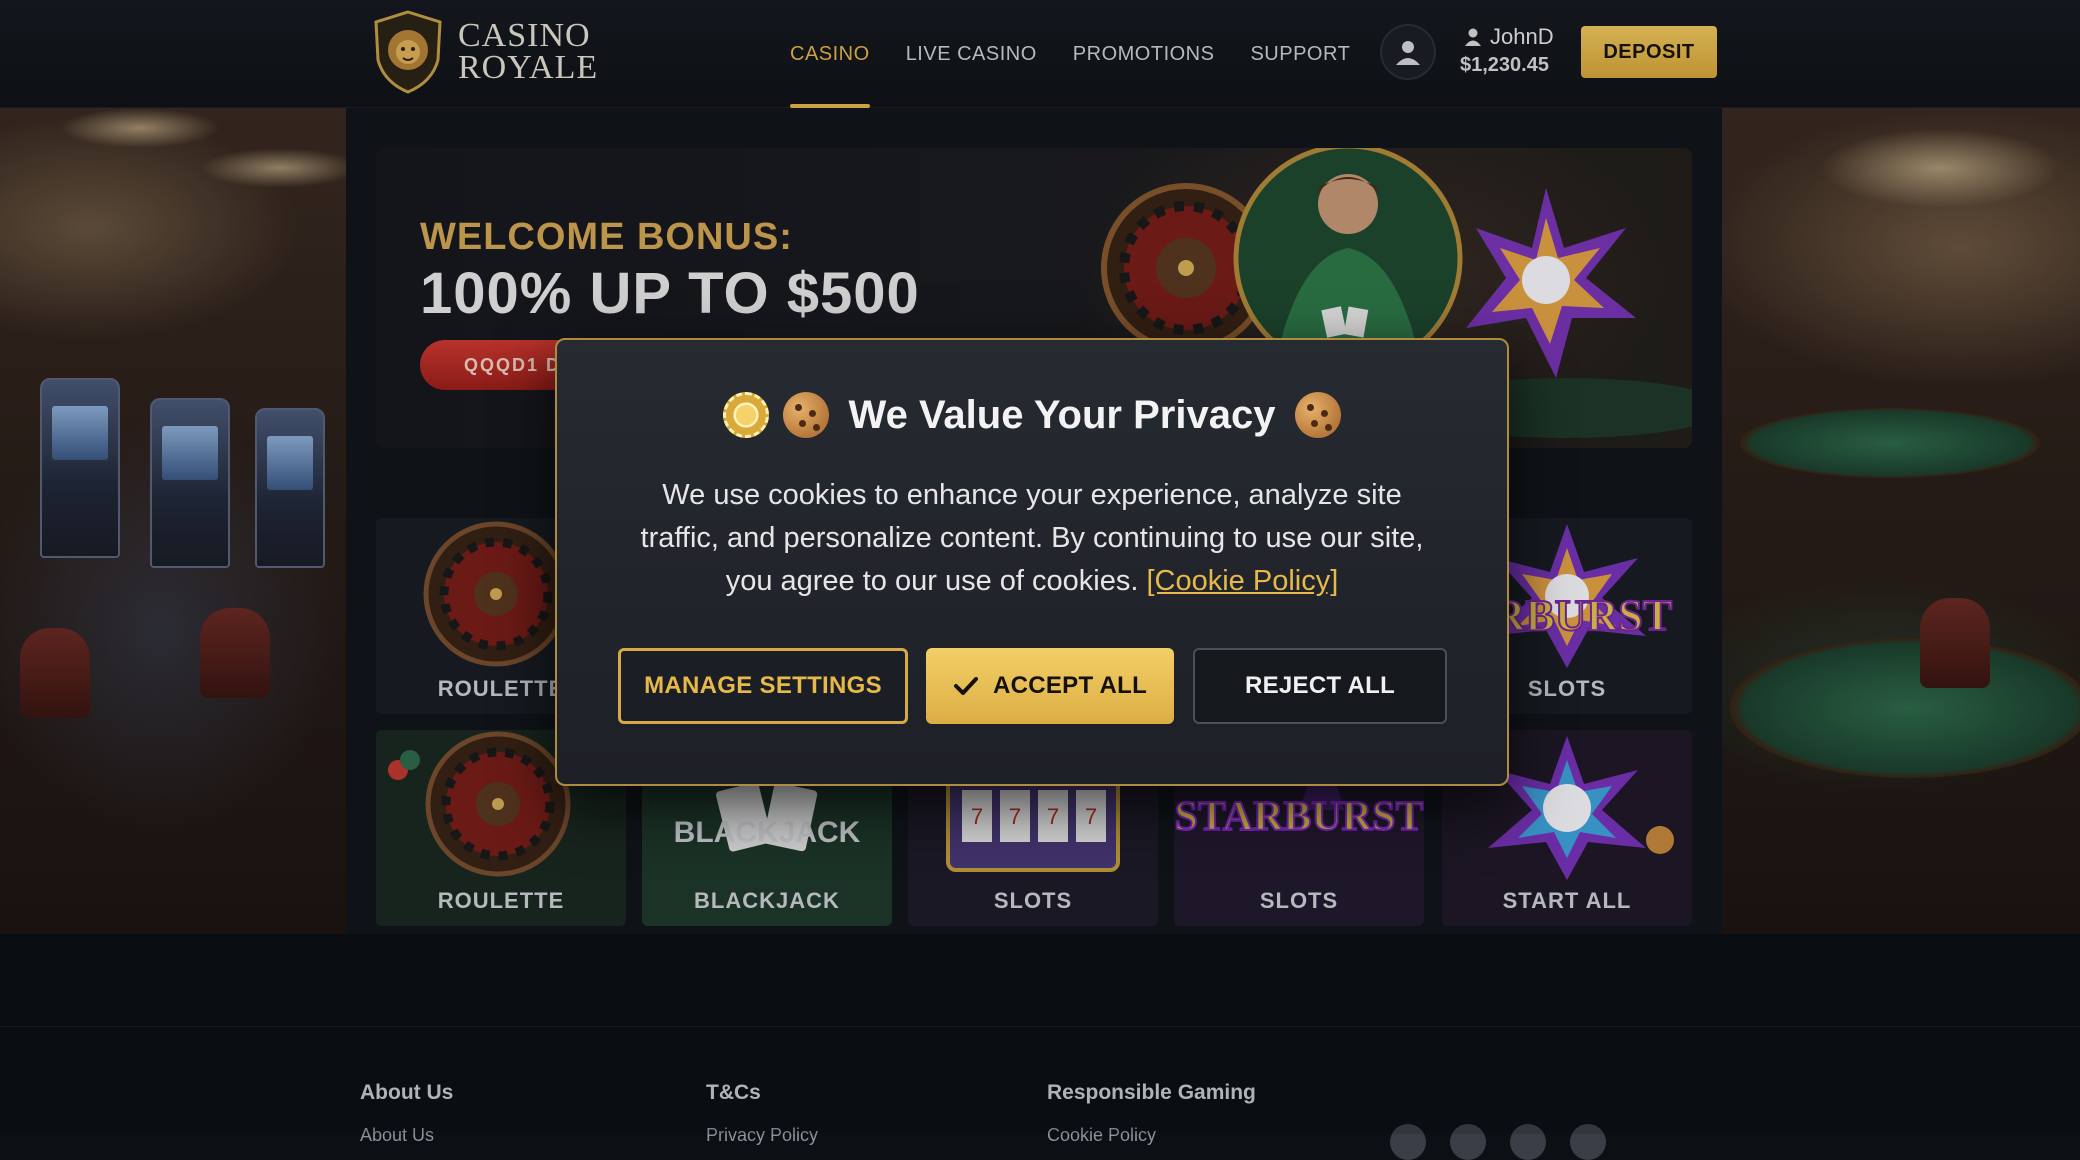 This screenshot has height=1160, width=2080. I want to click on cookie-dialog-header: We Value Your Privacy, so click(1032, 415).